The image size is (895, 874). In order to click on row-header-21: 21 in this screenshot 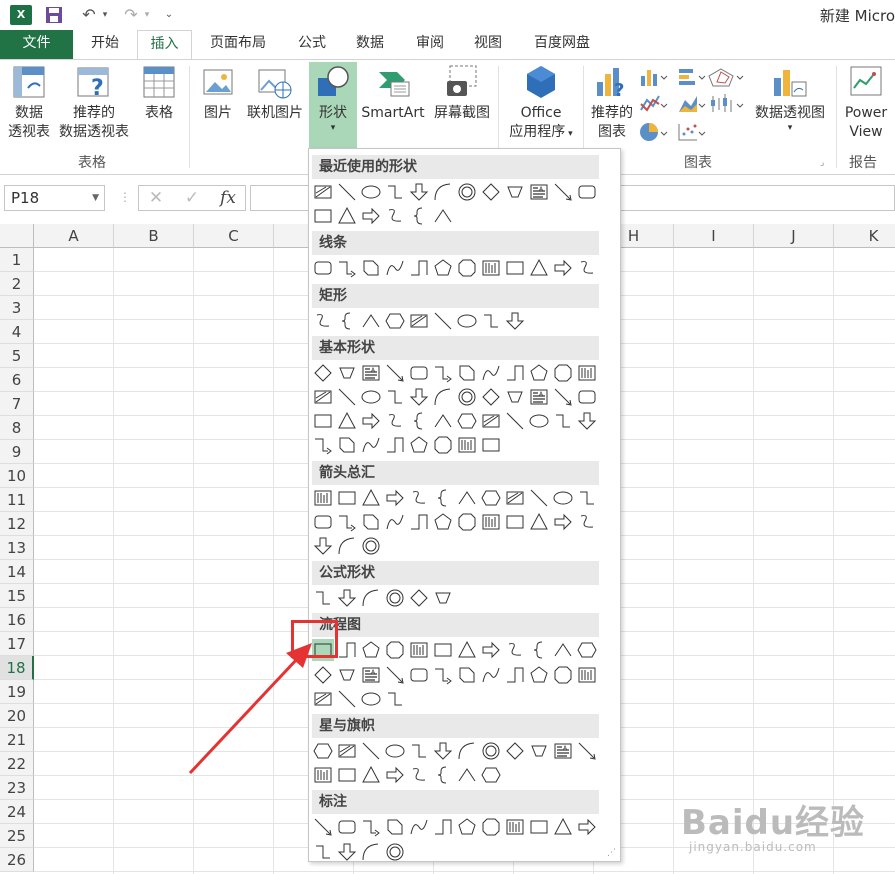, I will do `click(17, 740)`.